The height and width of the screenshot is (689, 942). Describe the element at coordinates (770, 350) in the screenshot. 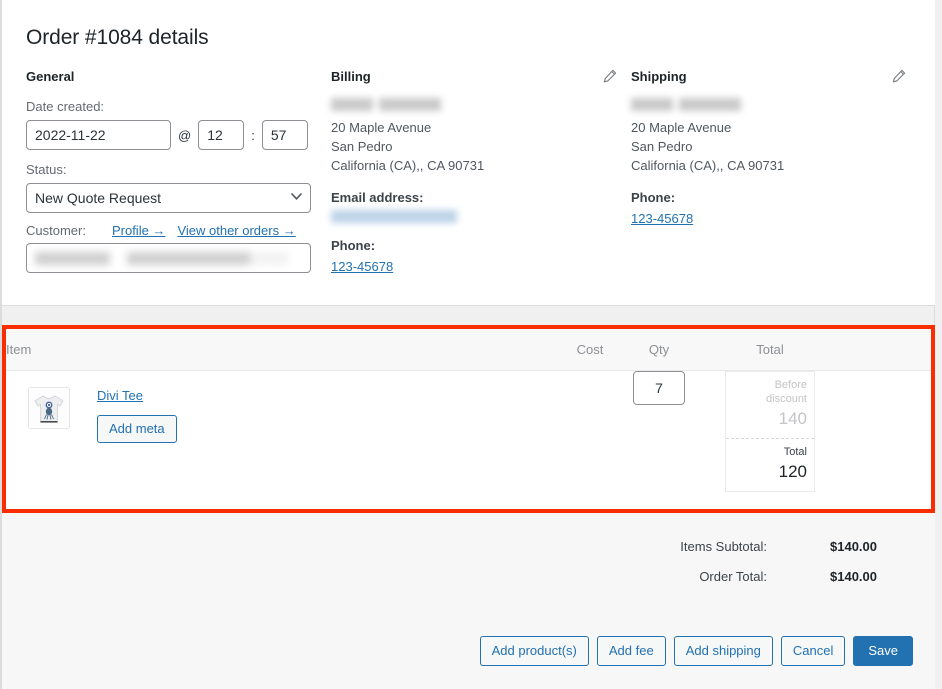

I see `column-header-total: Total` at that location.